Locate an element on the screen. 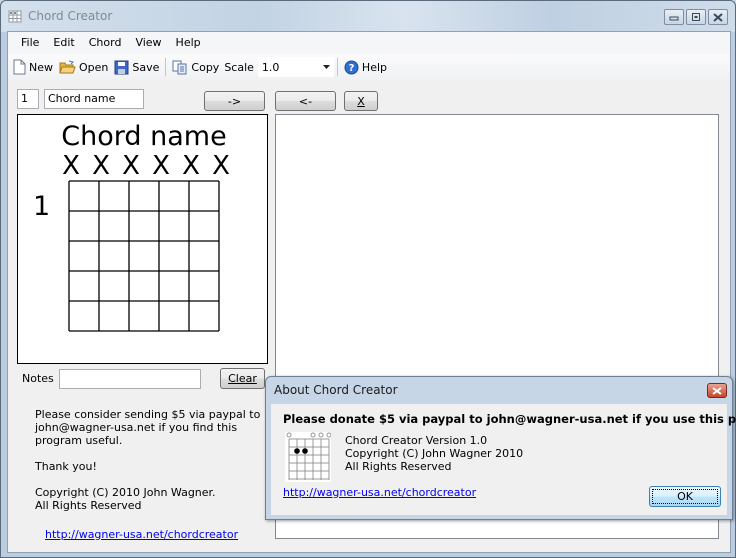  notes-label: Notes is located at coordinates (38, 378).